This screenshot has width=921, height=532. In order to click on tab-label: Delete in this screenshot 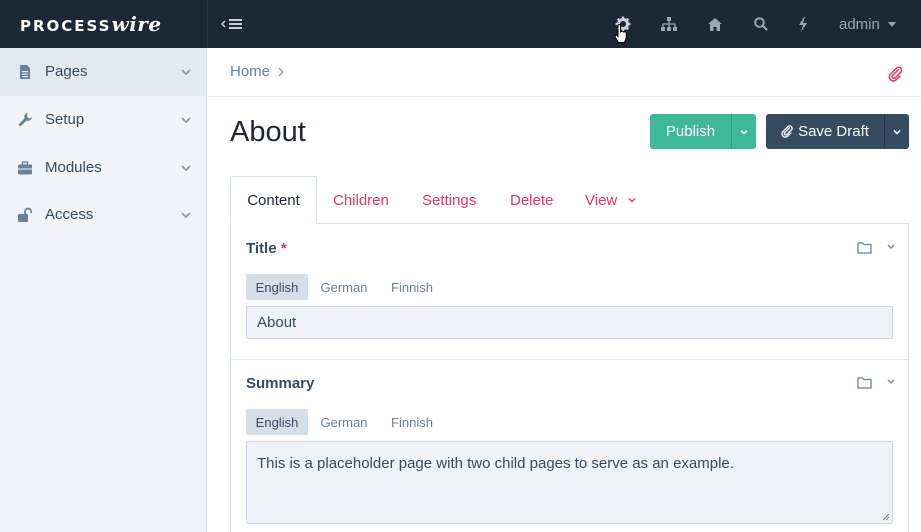, I will do `click(532, 200)`.